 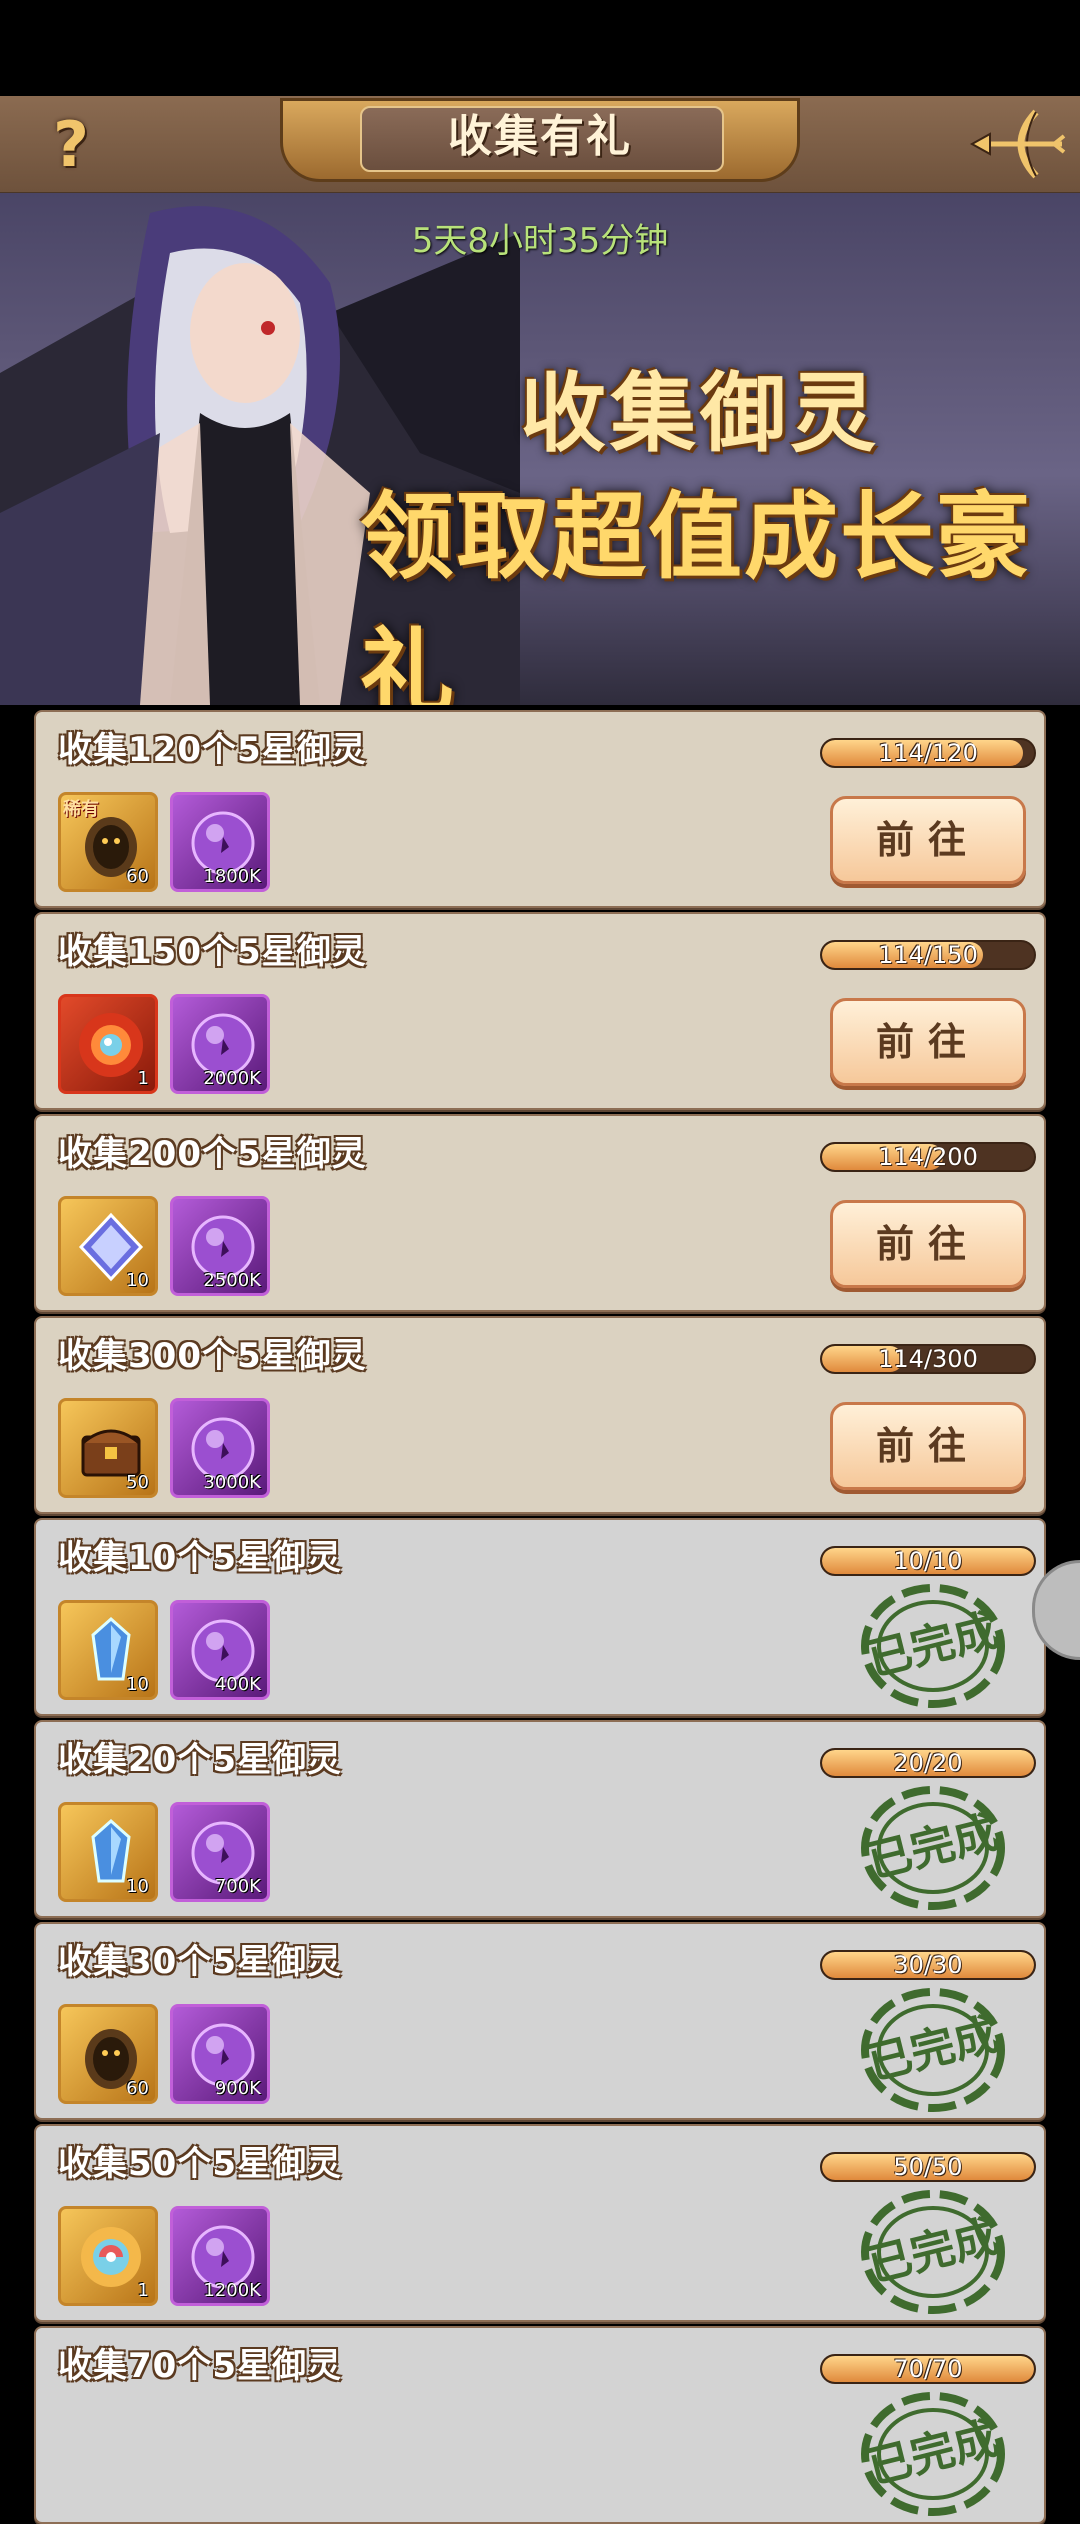 I want to click on reward-item: 700K, so click(x=220, y=1852).